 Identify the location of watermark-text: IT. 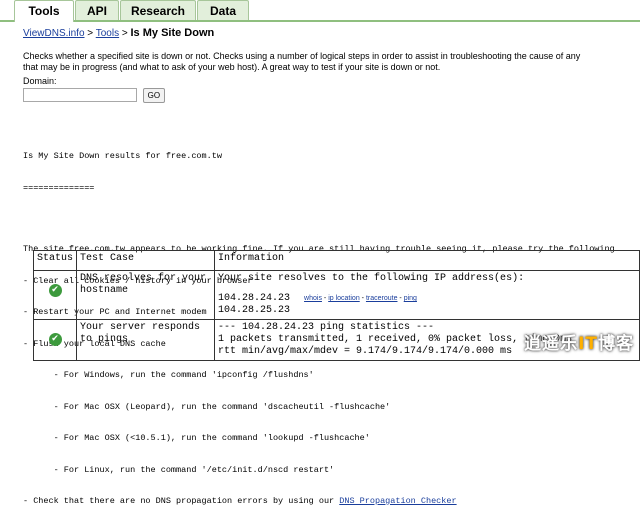
(588, 344).